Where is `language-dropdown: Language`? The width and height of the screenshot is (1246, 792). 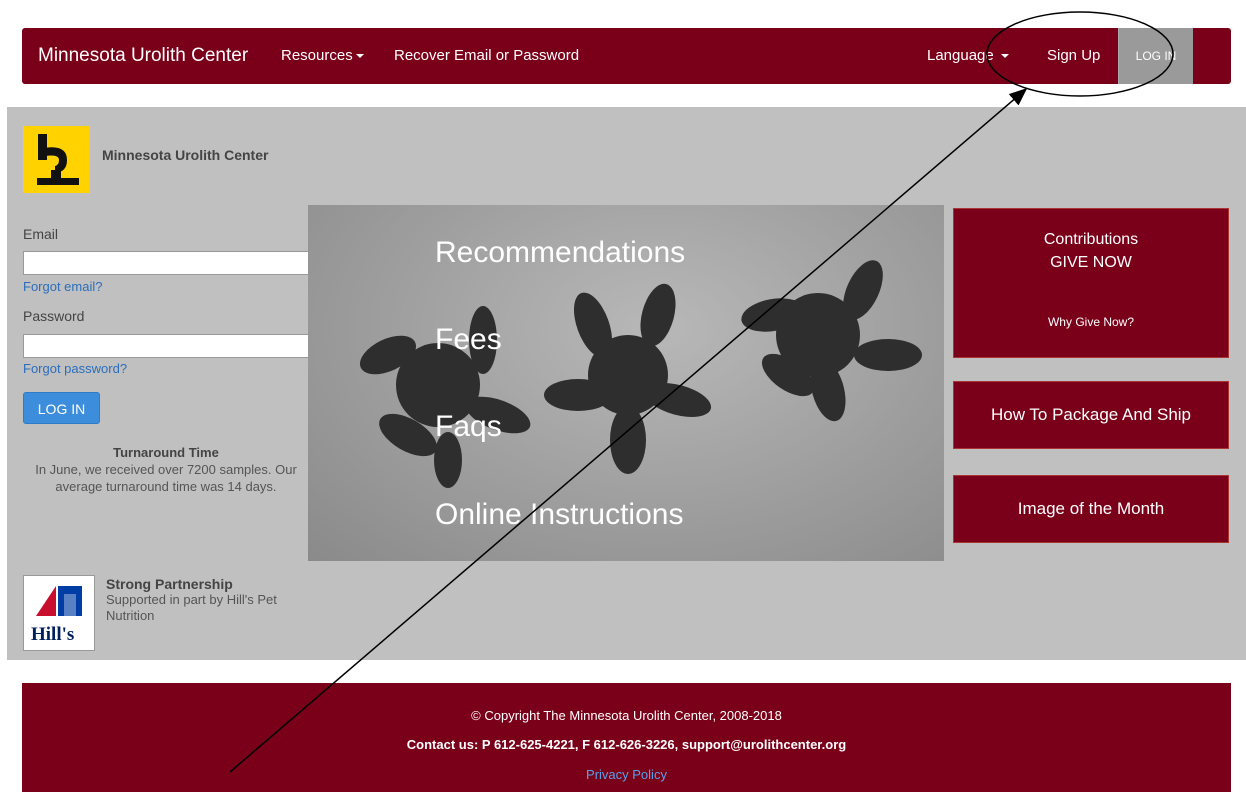 language-dropdown: Language is located at coordinates (968, 55).